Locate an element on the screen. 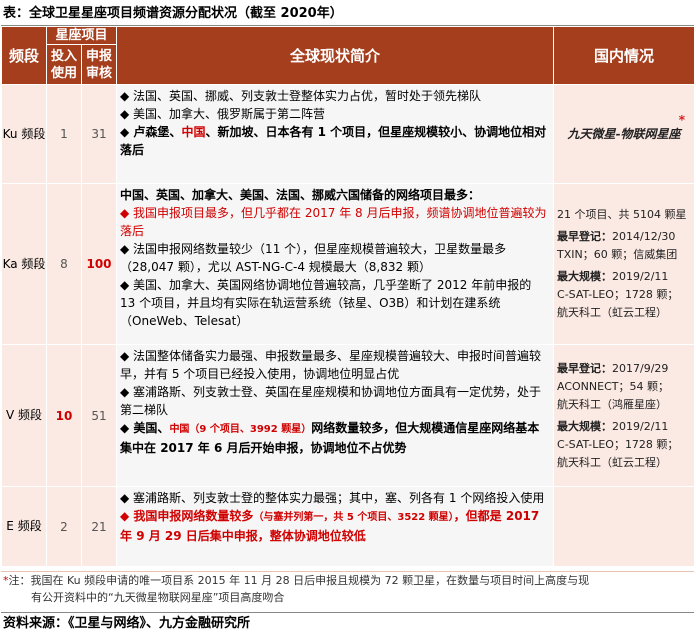 This screenshot has width=696, height=639. ka-dom-max-detail-2: 航天科工（虹云工程） is located at coordinates (612, 312).